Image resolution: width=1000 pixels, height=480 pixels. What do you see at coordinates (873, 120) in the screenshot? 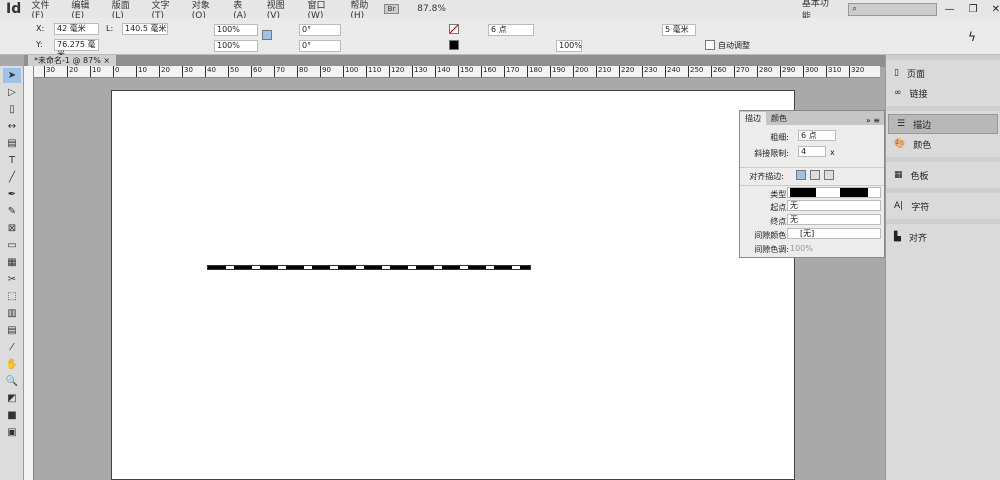
I see `panel-menu-icon: » ≡` at bounding box center [873, 120].